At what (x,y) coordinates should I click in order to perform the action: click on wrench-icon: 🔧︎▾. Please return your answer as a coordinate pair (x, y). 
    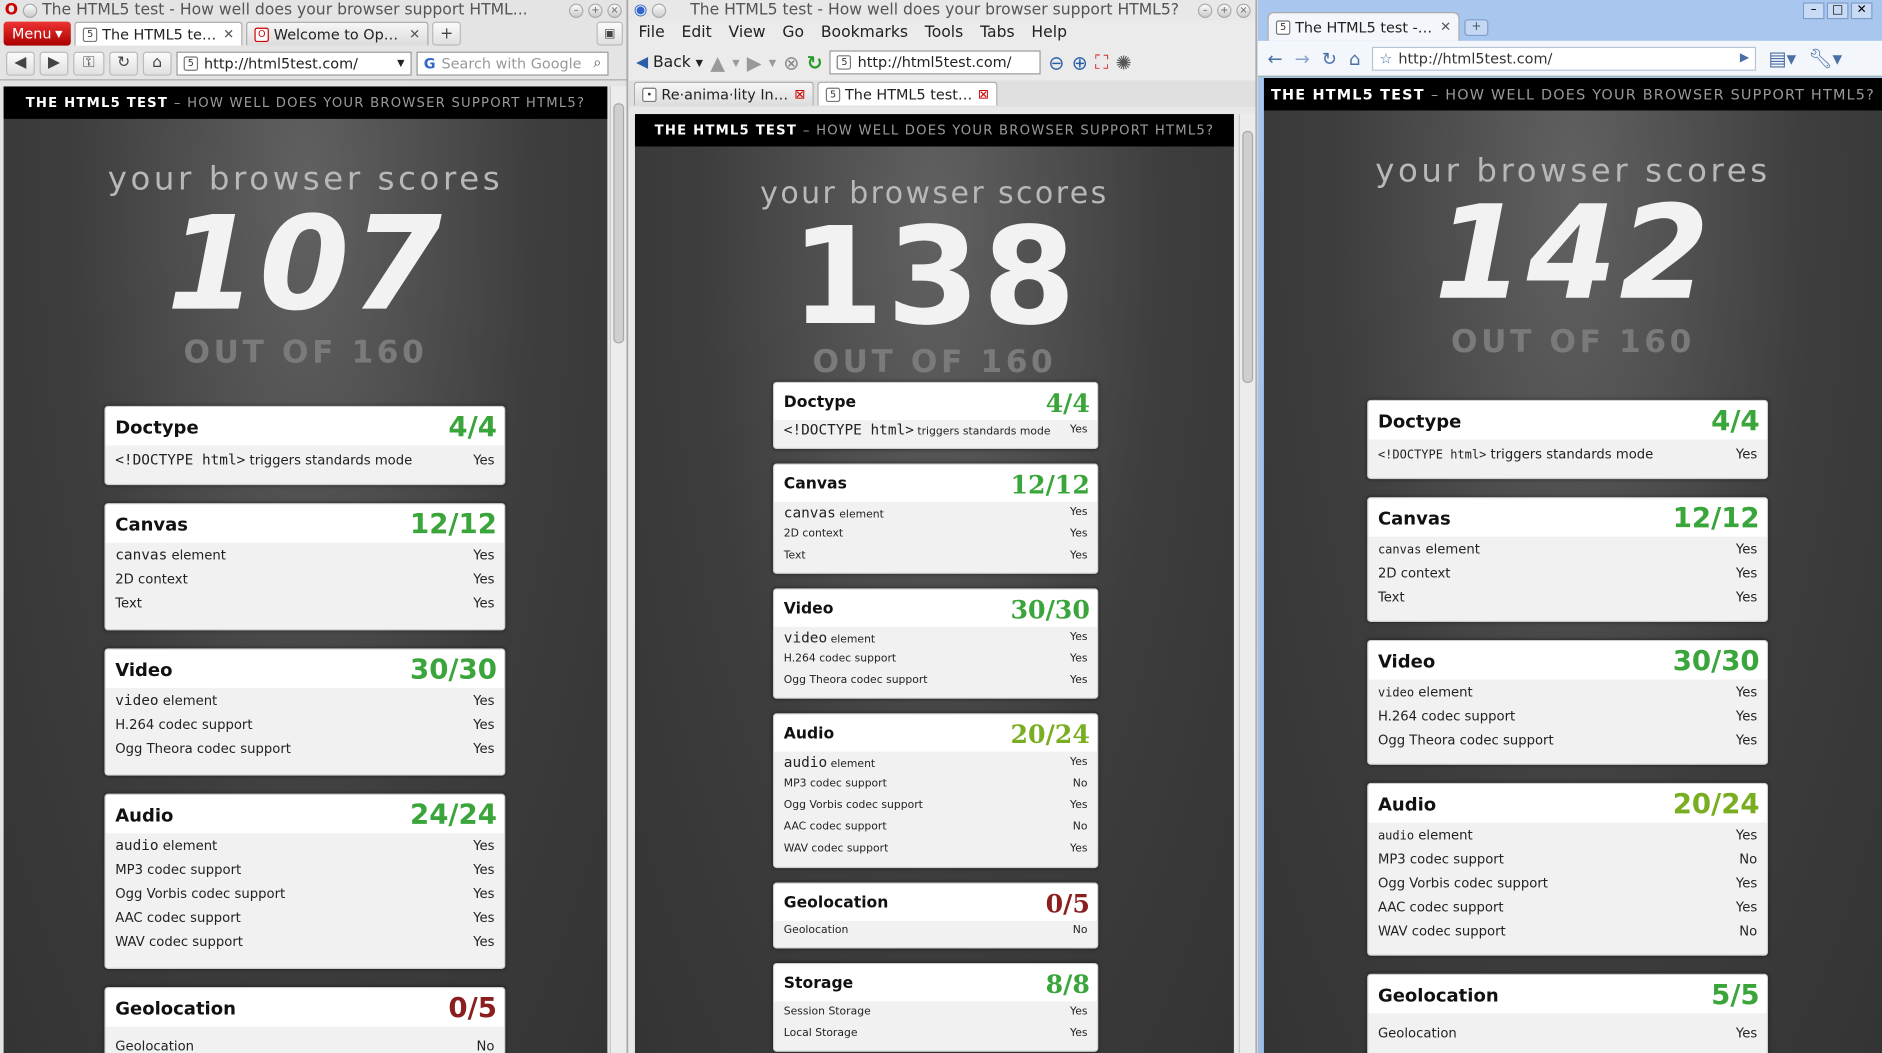
    Looking at the image, I should click on (1825, 58).